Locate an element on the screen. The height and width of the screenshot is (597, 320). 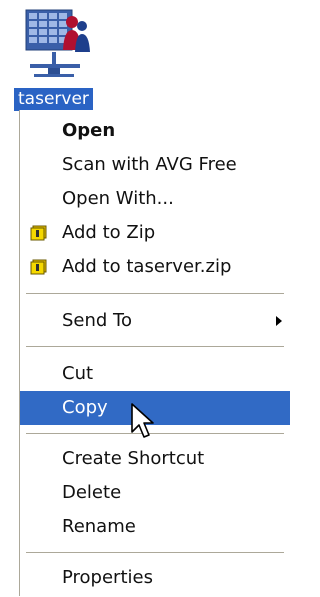
desktop-icon-taserver: taserver is located at coordinates (54, 59).